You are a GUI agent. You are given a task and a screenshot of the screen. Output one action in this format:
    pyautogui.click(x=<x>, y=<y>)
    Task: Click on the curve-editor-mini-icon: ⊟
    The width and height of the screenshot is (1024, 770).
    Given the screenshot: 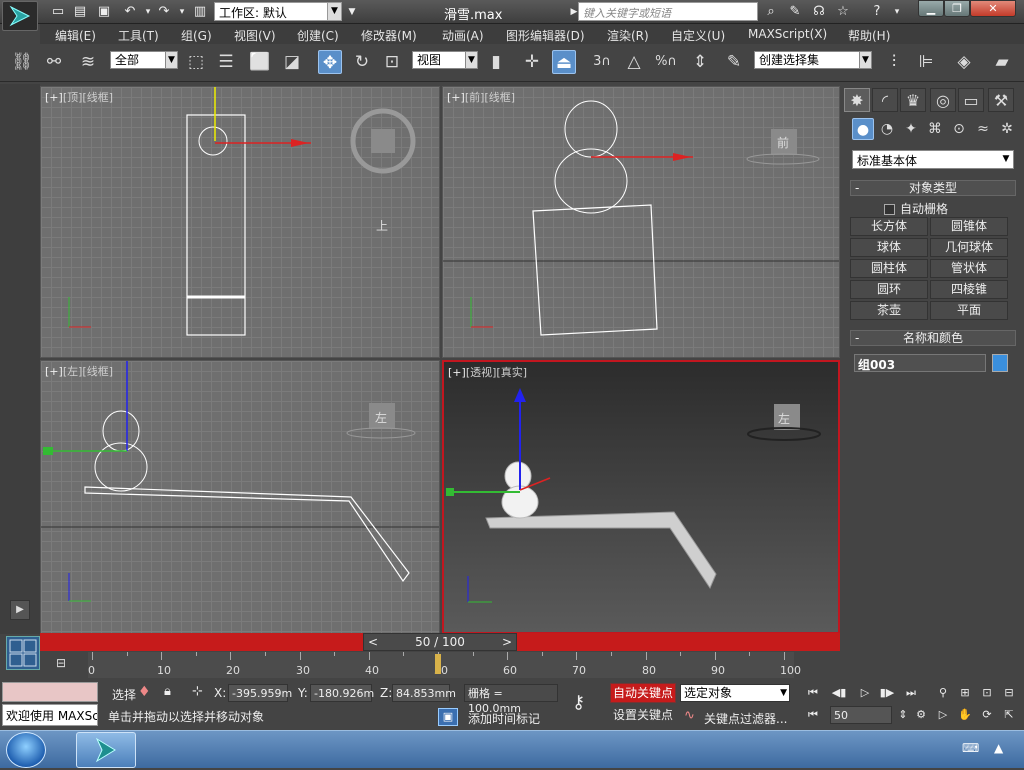 What is the action you would take?
    pyautogui.click(x=61, y=665)
    